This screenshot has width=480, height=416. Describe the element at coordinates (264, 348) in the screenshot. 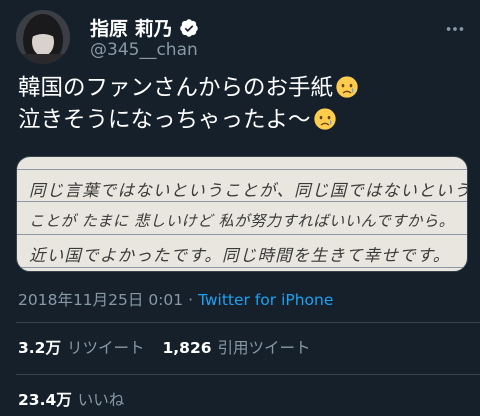

I see `quotes-label: 引用ツイート` at that location.